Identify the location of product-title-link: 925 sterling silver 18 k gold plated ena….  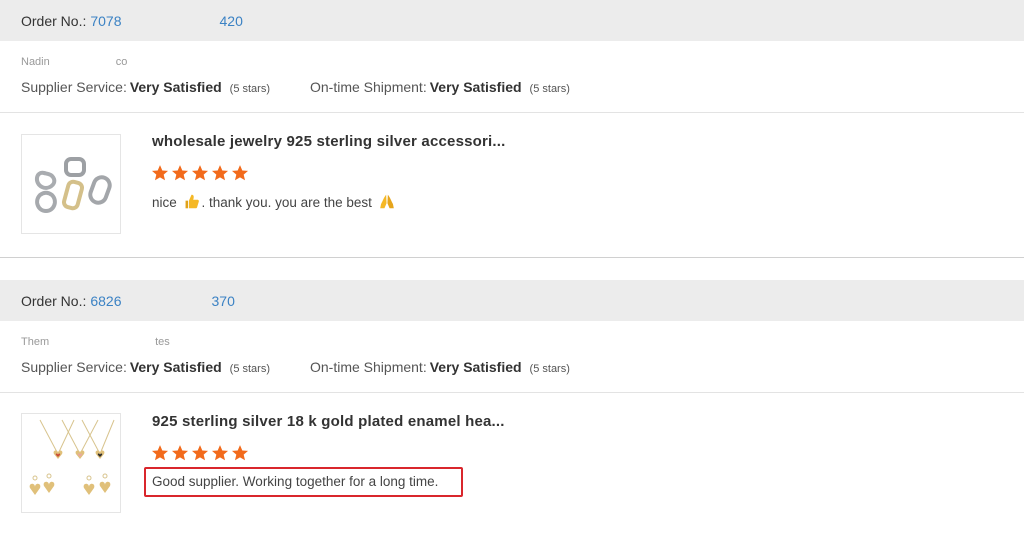
(328, 421).